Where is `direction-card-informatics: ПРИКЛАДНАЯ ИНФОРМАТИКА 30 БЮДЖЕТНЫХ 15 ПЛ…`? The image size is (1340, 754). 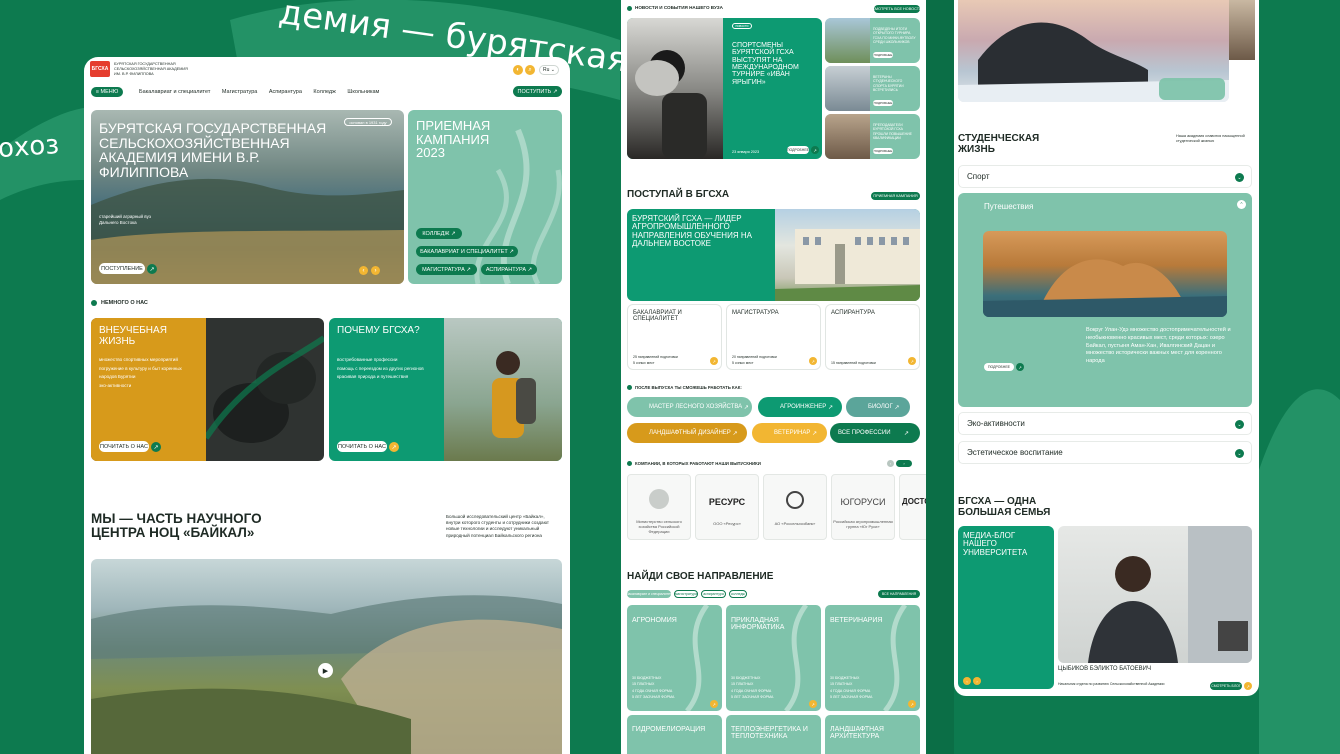 direction-card-informatics: ПРИКЛАДНАЯ ИНФОРМАТИКА 30 БЮДЖЕТНЫХ 15 ПЛ… is located at coordinates (773, 658).